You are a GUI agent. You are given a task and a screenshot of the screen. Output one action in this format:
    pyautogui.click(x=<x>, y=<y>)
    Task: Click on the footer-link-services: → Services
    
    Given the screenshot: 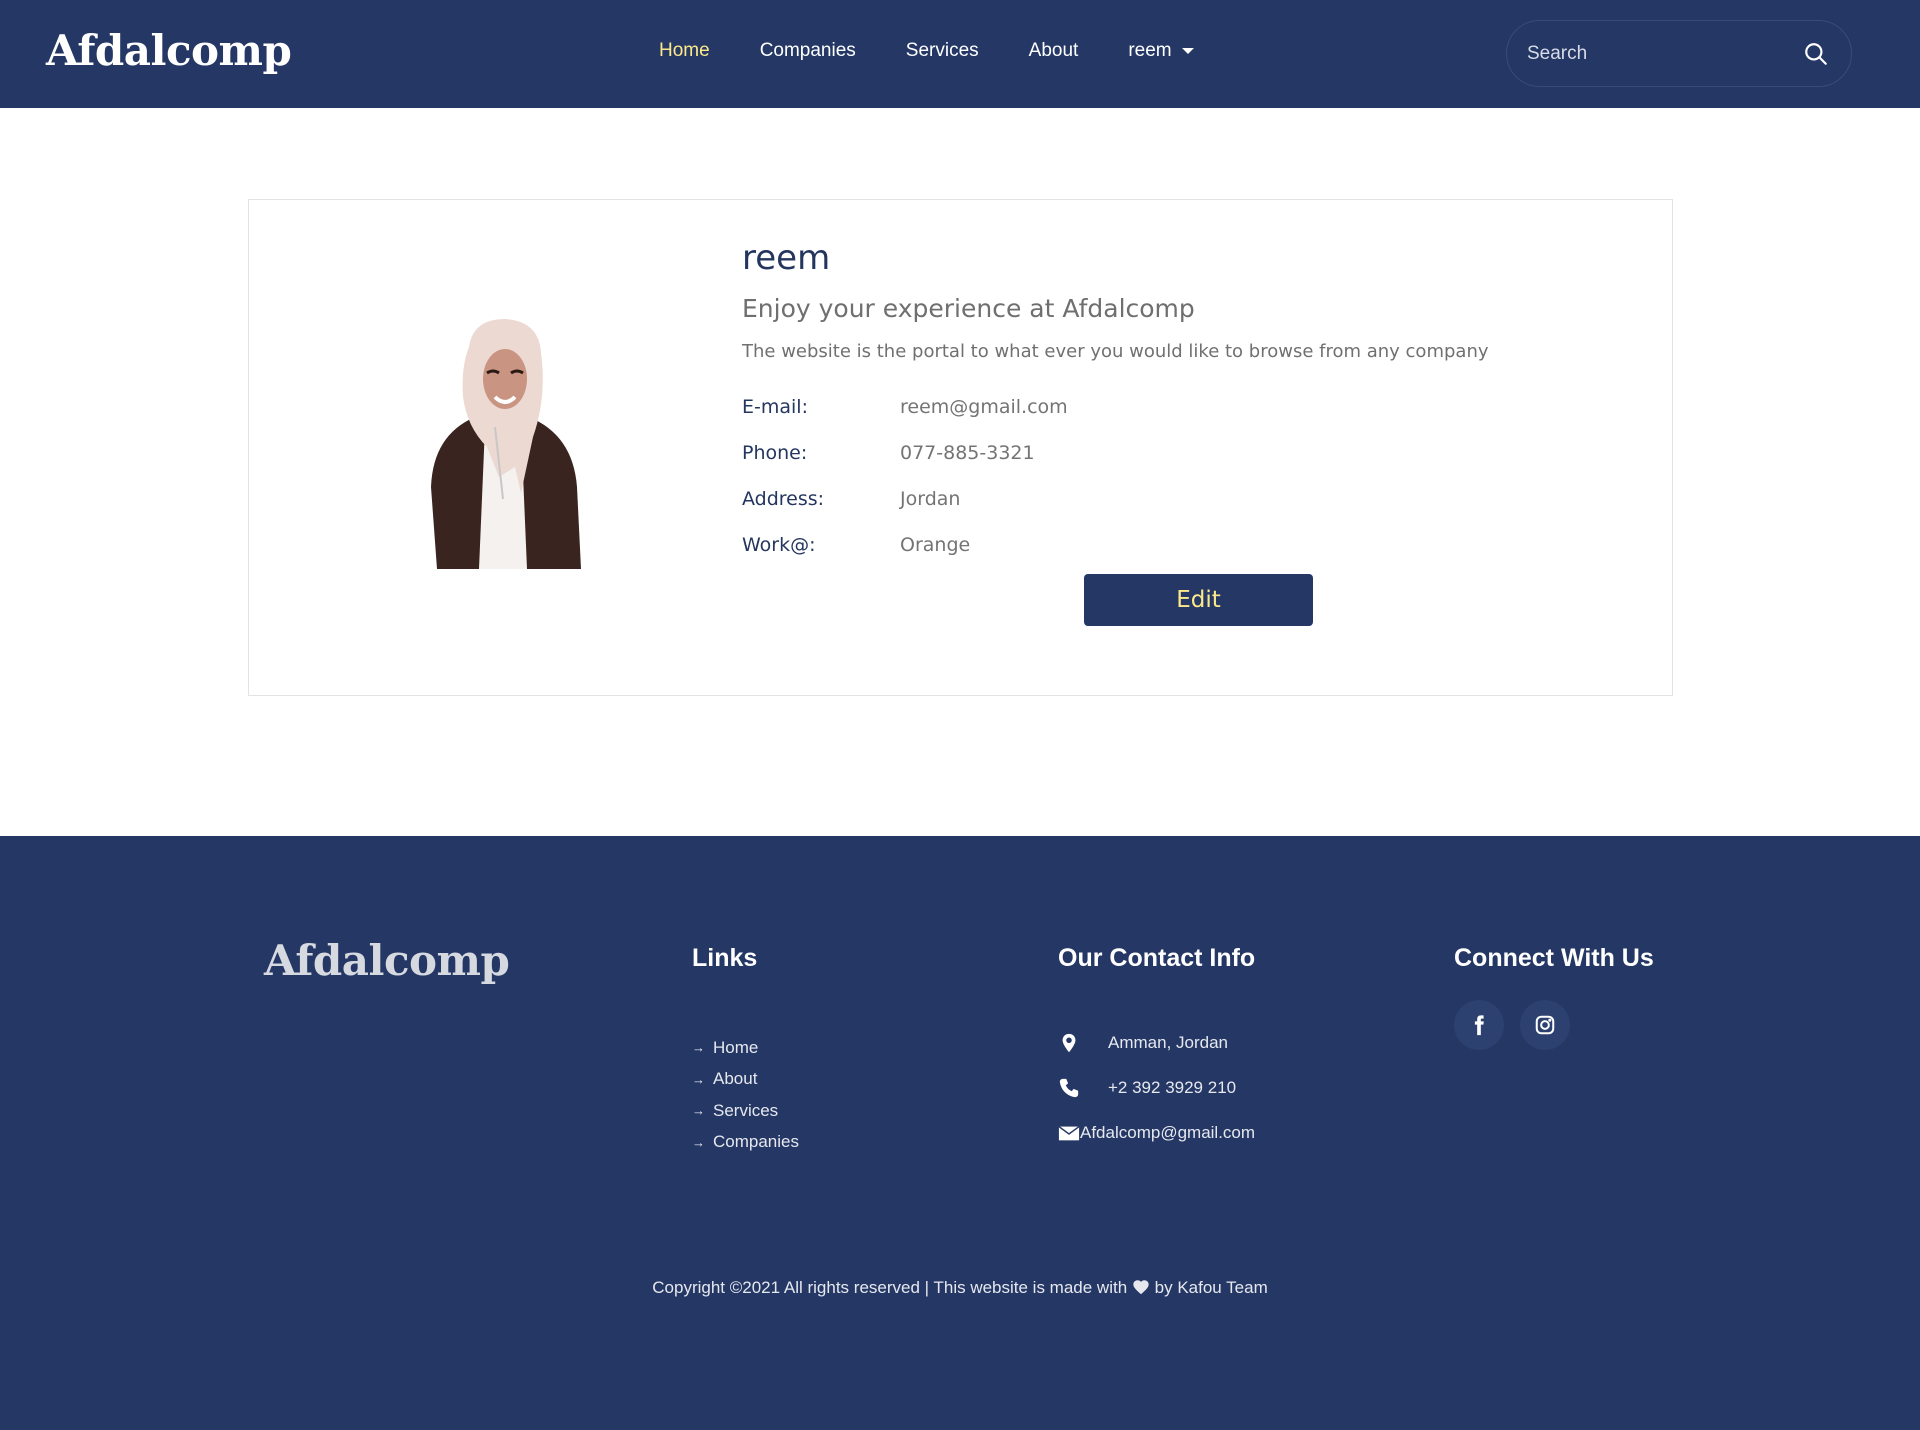 What is the action you would take?
    pyautogui.click(x=745, y=1111)
    